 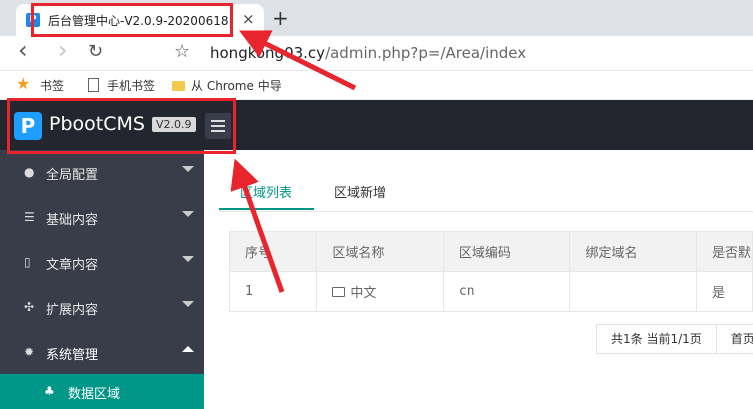 I want to click on annotation-arrows, so click(x=293, y=161).